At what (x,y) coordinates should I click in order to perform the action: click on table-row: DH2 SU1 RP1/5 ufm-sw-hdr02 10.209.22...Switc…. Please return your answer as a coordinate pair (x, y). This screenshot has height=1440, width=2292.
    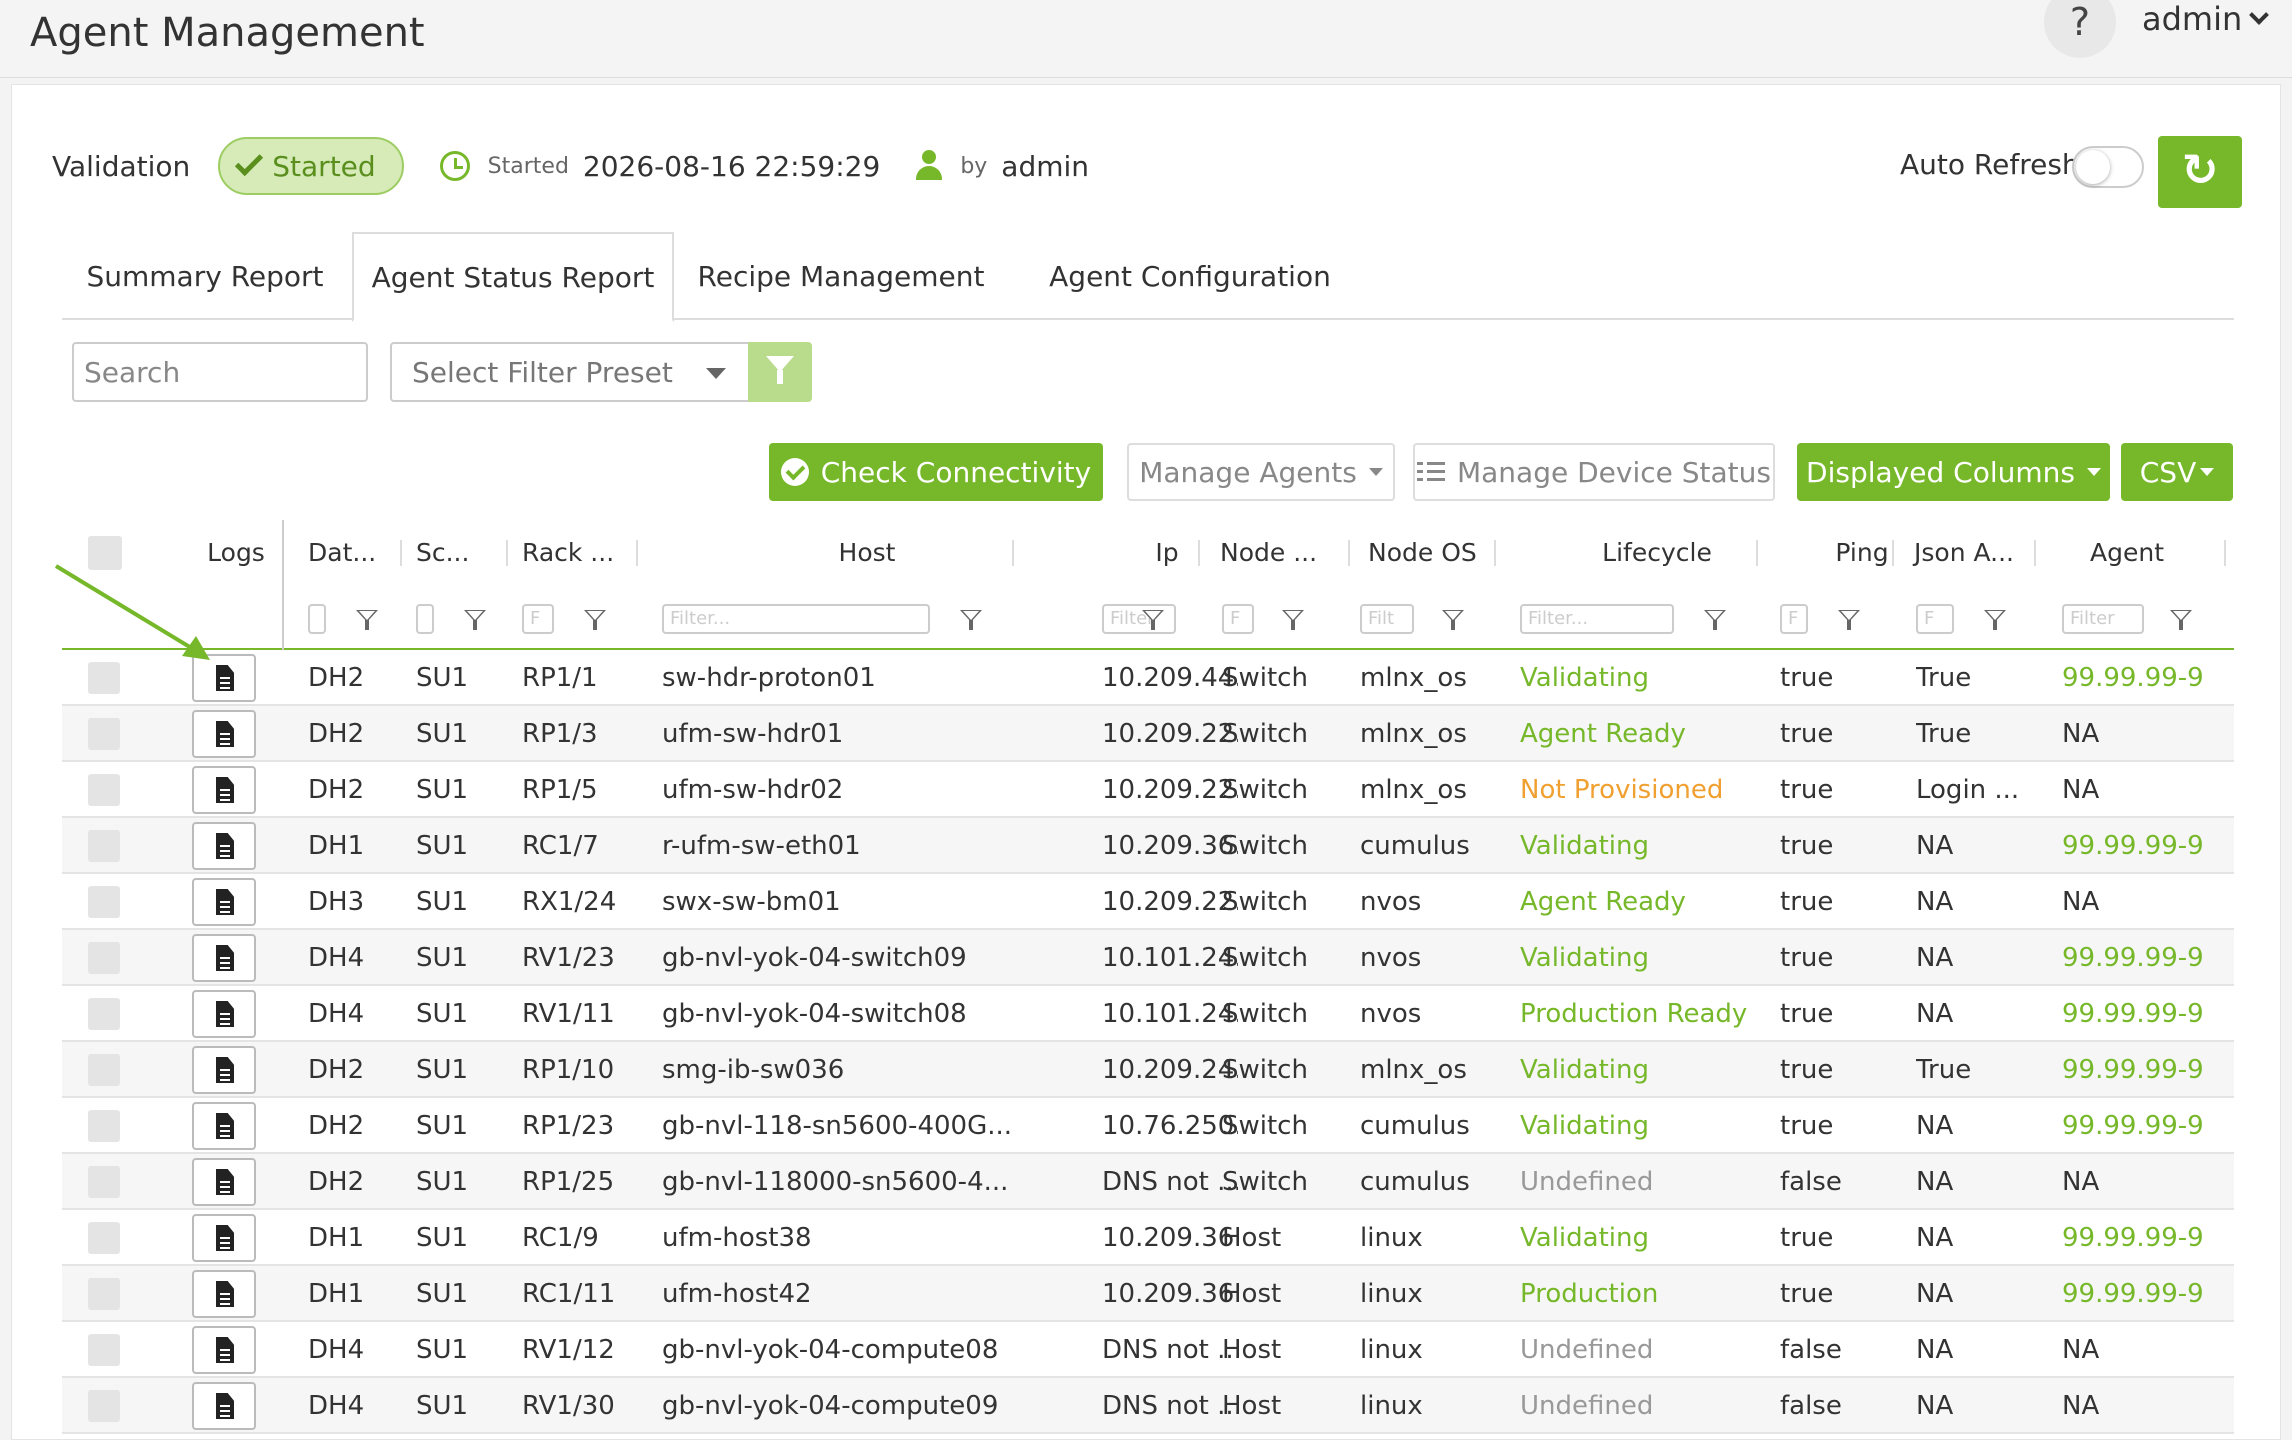
    Looking at the image, I should click on (1148, 790).